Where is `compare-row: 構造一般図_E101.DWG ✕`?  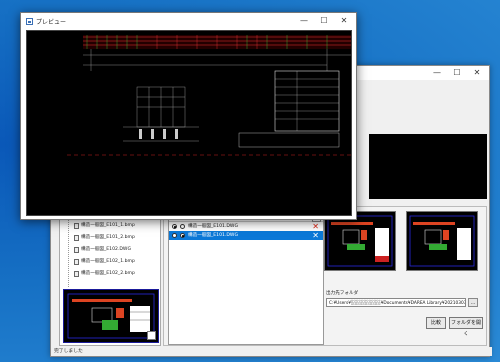
compare-row: 構造一般図_E101.DWG ✕ is located at coordinates (246, 226).